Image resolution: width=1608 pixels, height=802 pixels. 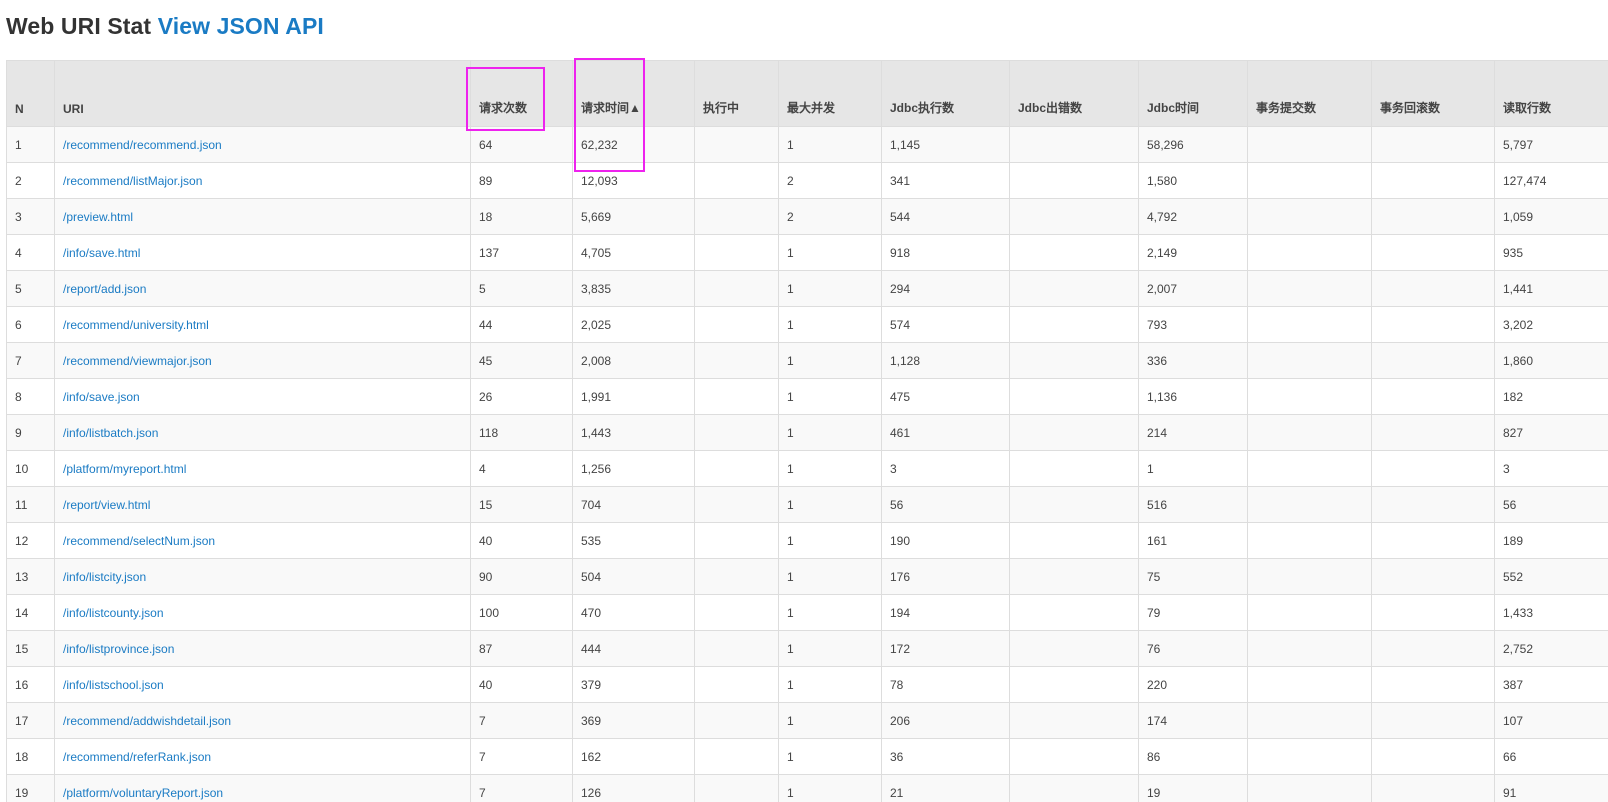 What do you see at coordinates (945, 93) in the screenshot?
I see `column-header-jdbc-exec-count: Jdbc执行数` at bounding box center [945, 93].